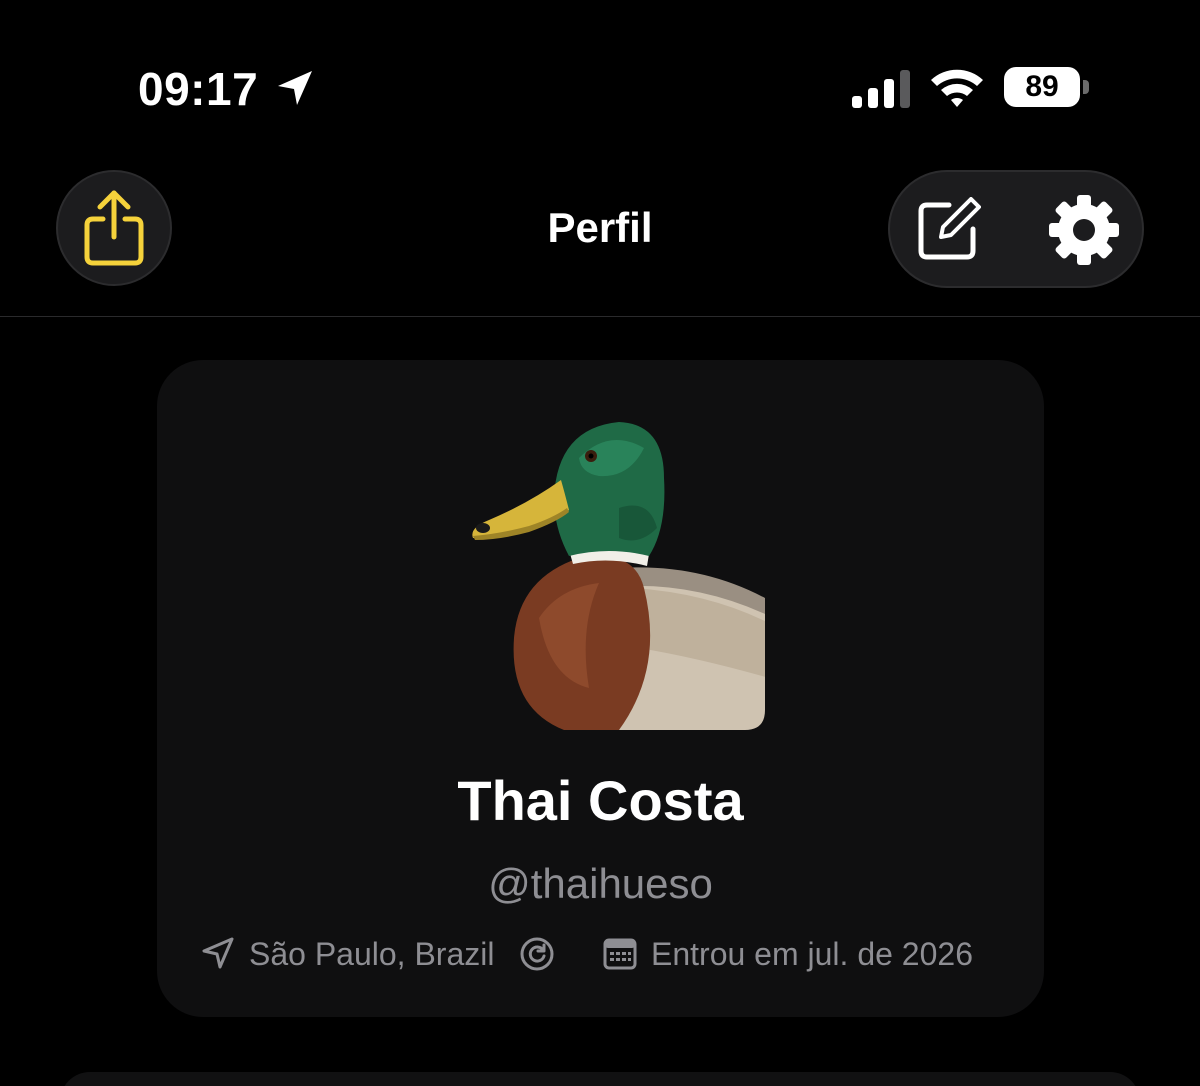 Image resolution: width=1200 pixels, height=1086 pixels. What do you see at coordinates (600, 1079) in the screenshot?
I see `next-card` at bounding box center [600, 1079].